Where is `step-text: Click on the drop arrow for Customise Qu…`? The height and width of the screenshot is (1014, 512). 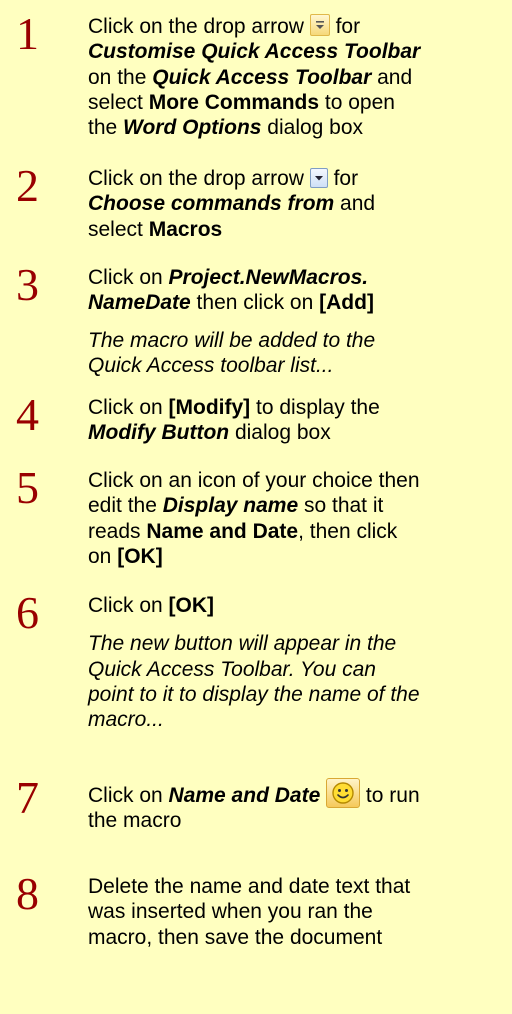 step-text: Click on the drop arrow for Customise Qu… is located at coordinates (254, 77).